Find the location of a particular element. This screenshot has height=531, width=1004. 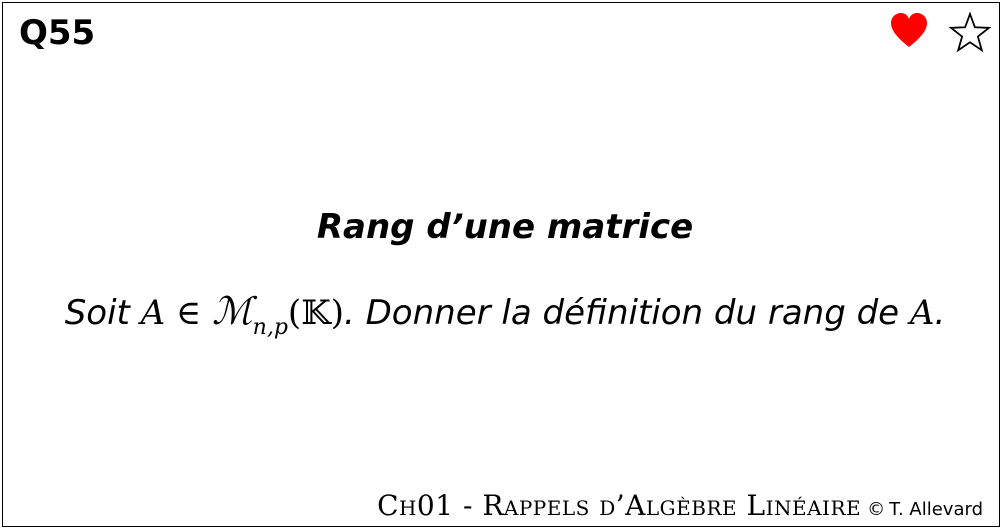

paren-close: ) is located at coordinates (337, 313).